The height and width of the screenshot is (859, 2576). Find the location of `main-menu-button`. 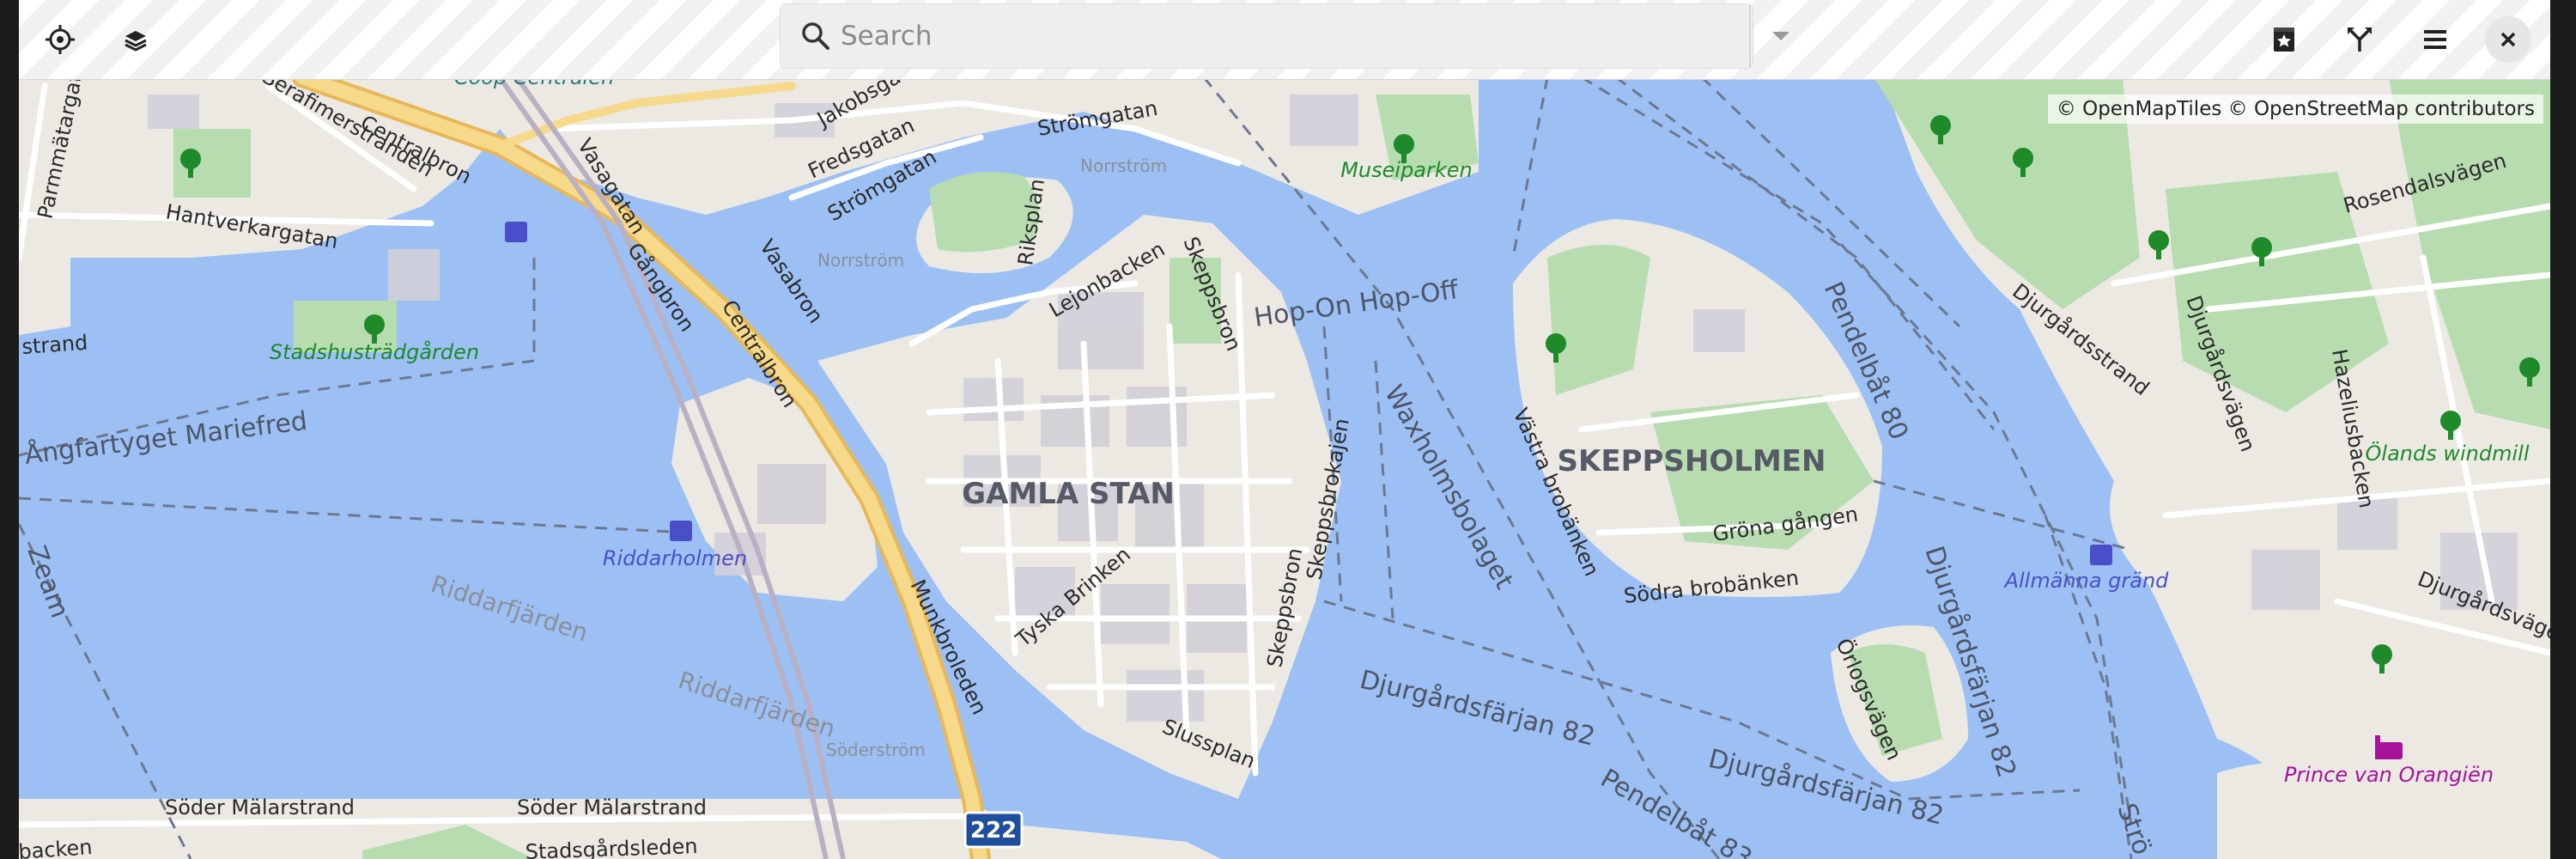

main-menu-button is located at coordinates (2435, 39).